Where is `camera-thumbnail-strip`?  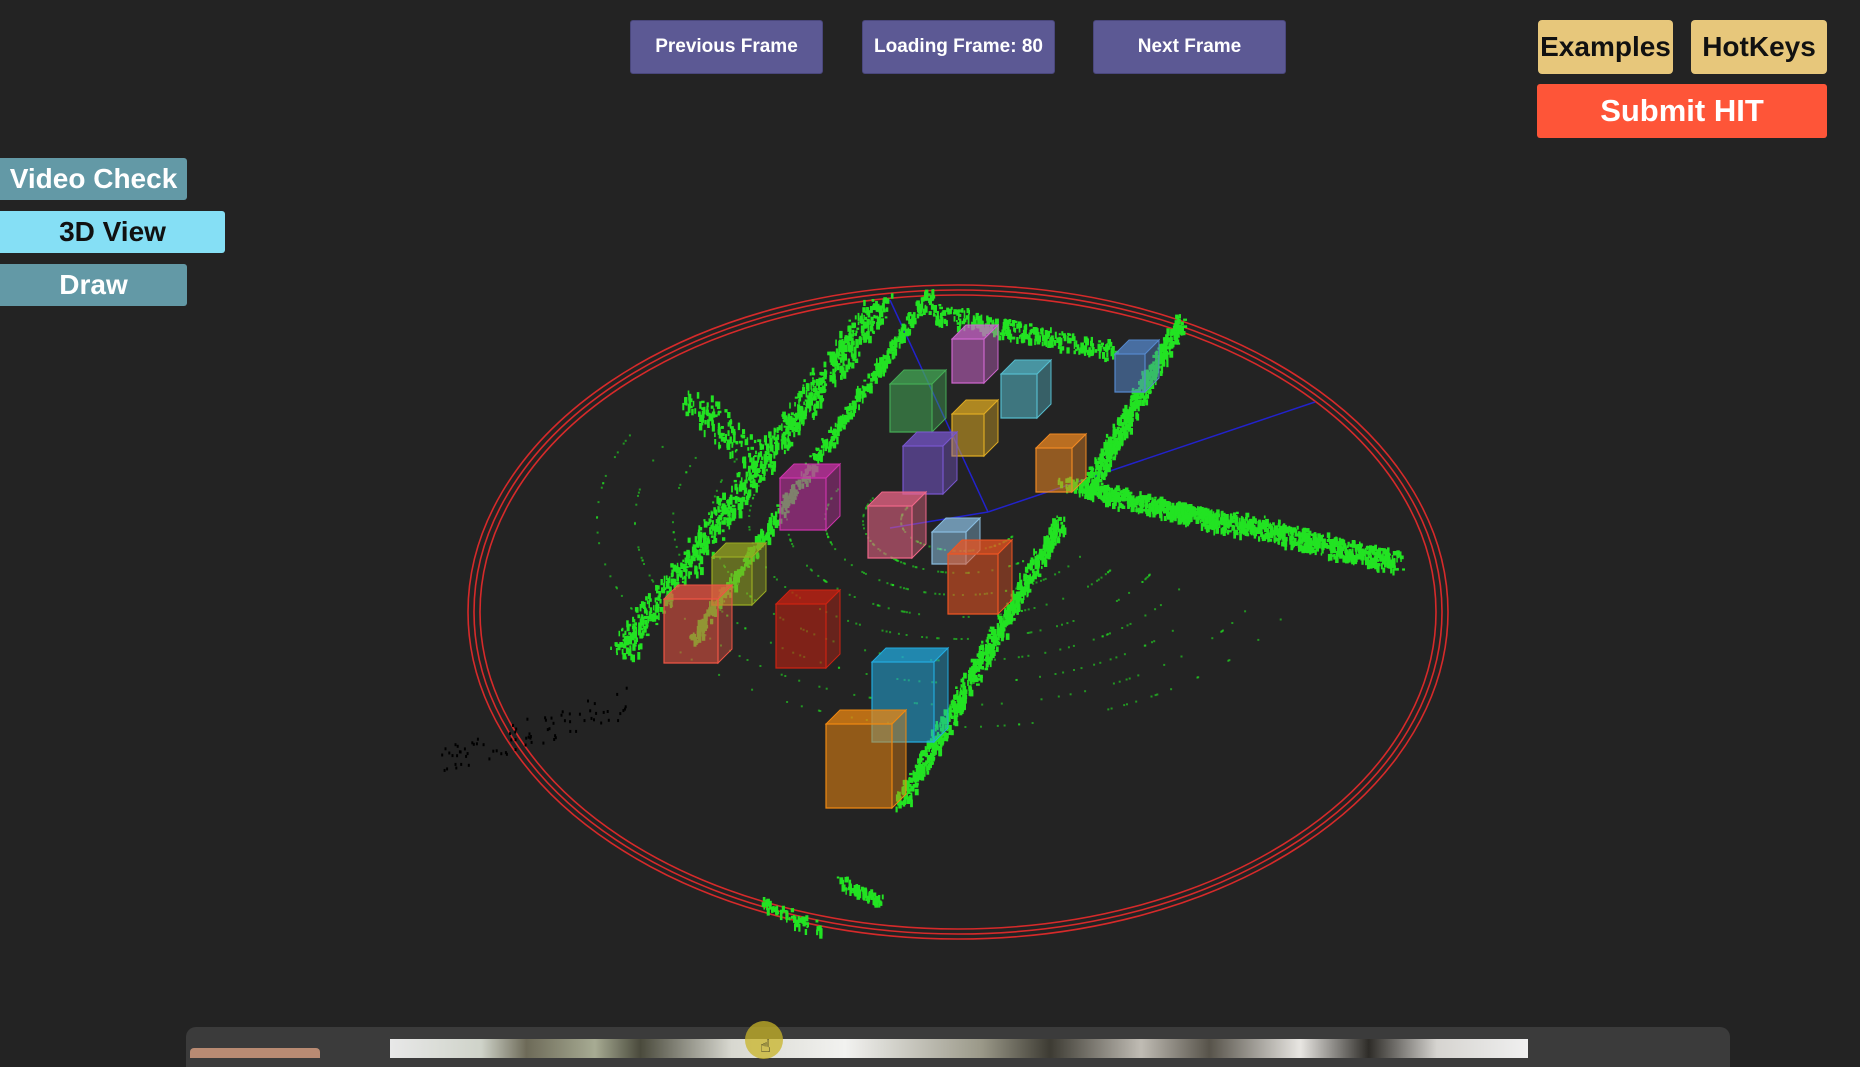 camera-thumbnail-strip is located at coordinates (959, 1048).